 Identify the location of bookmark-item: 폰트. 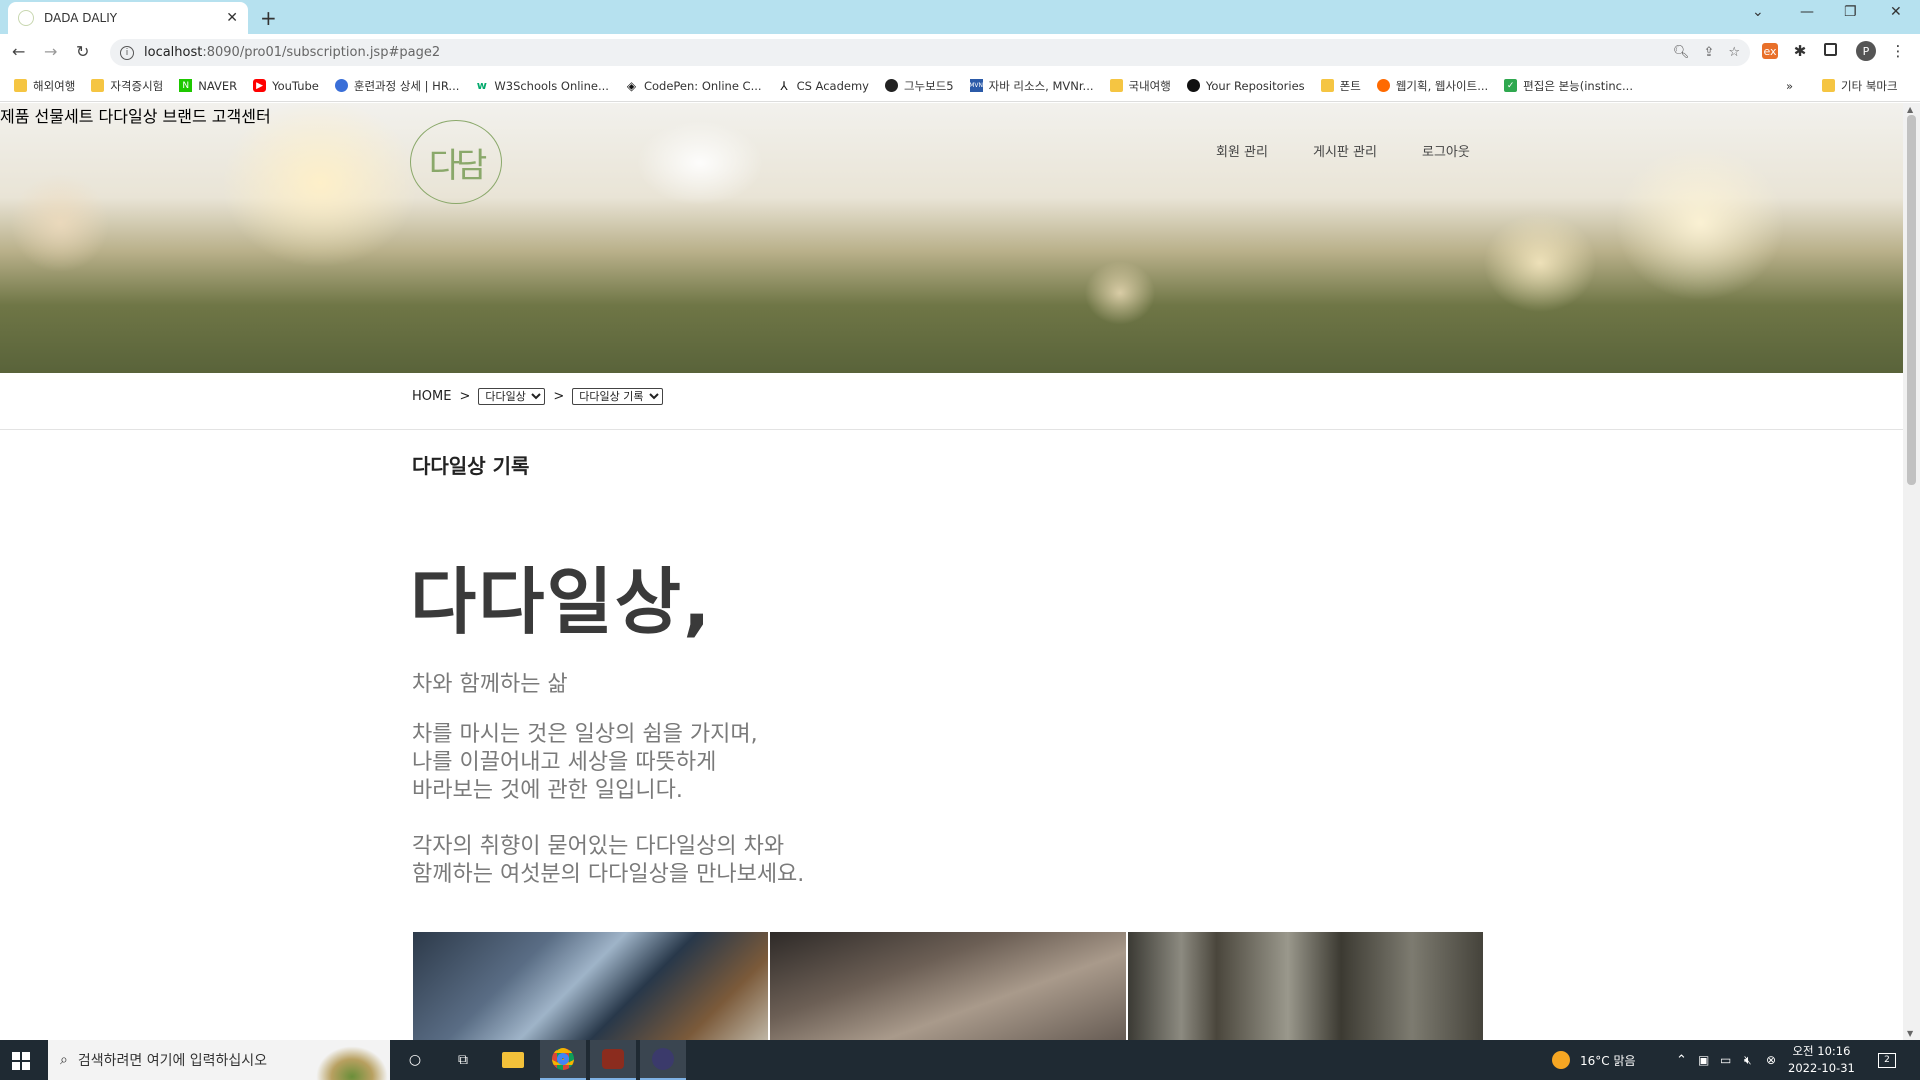
(1340, 86).